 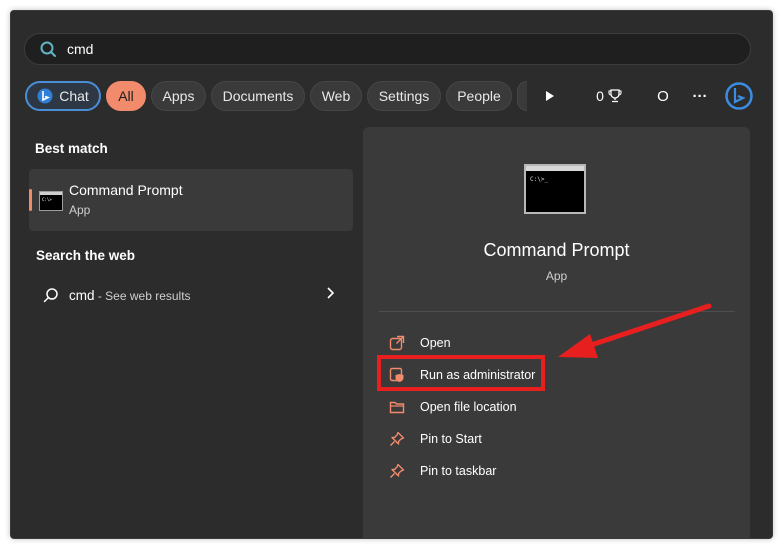 I want to click on tab-people-label: People, so click(x=479, y=96).